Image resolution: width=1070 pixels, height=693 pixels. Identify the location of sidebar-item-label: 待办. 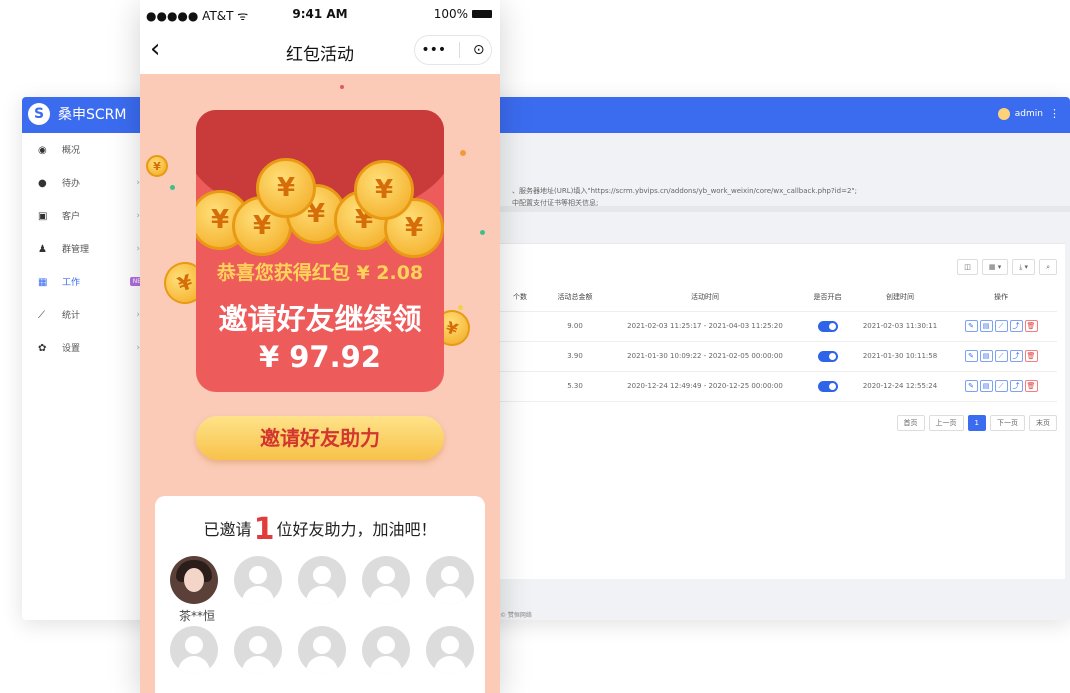
(71, 184).